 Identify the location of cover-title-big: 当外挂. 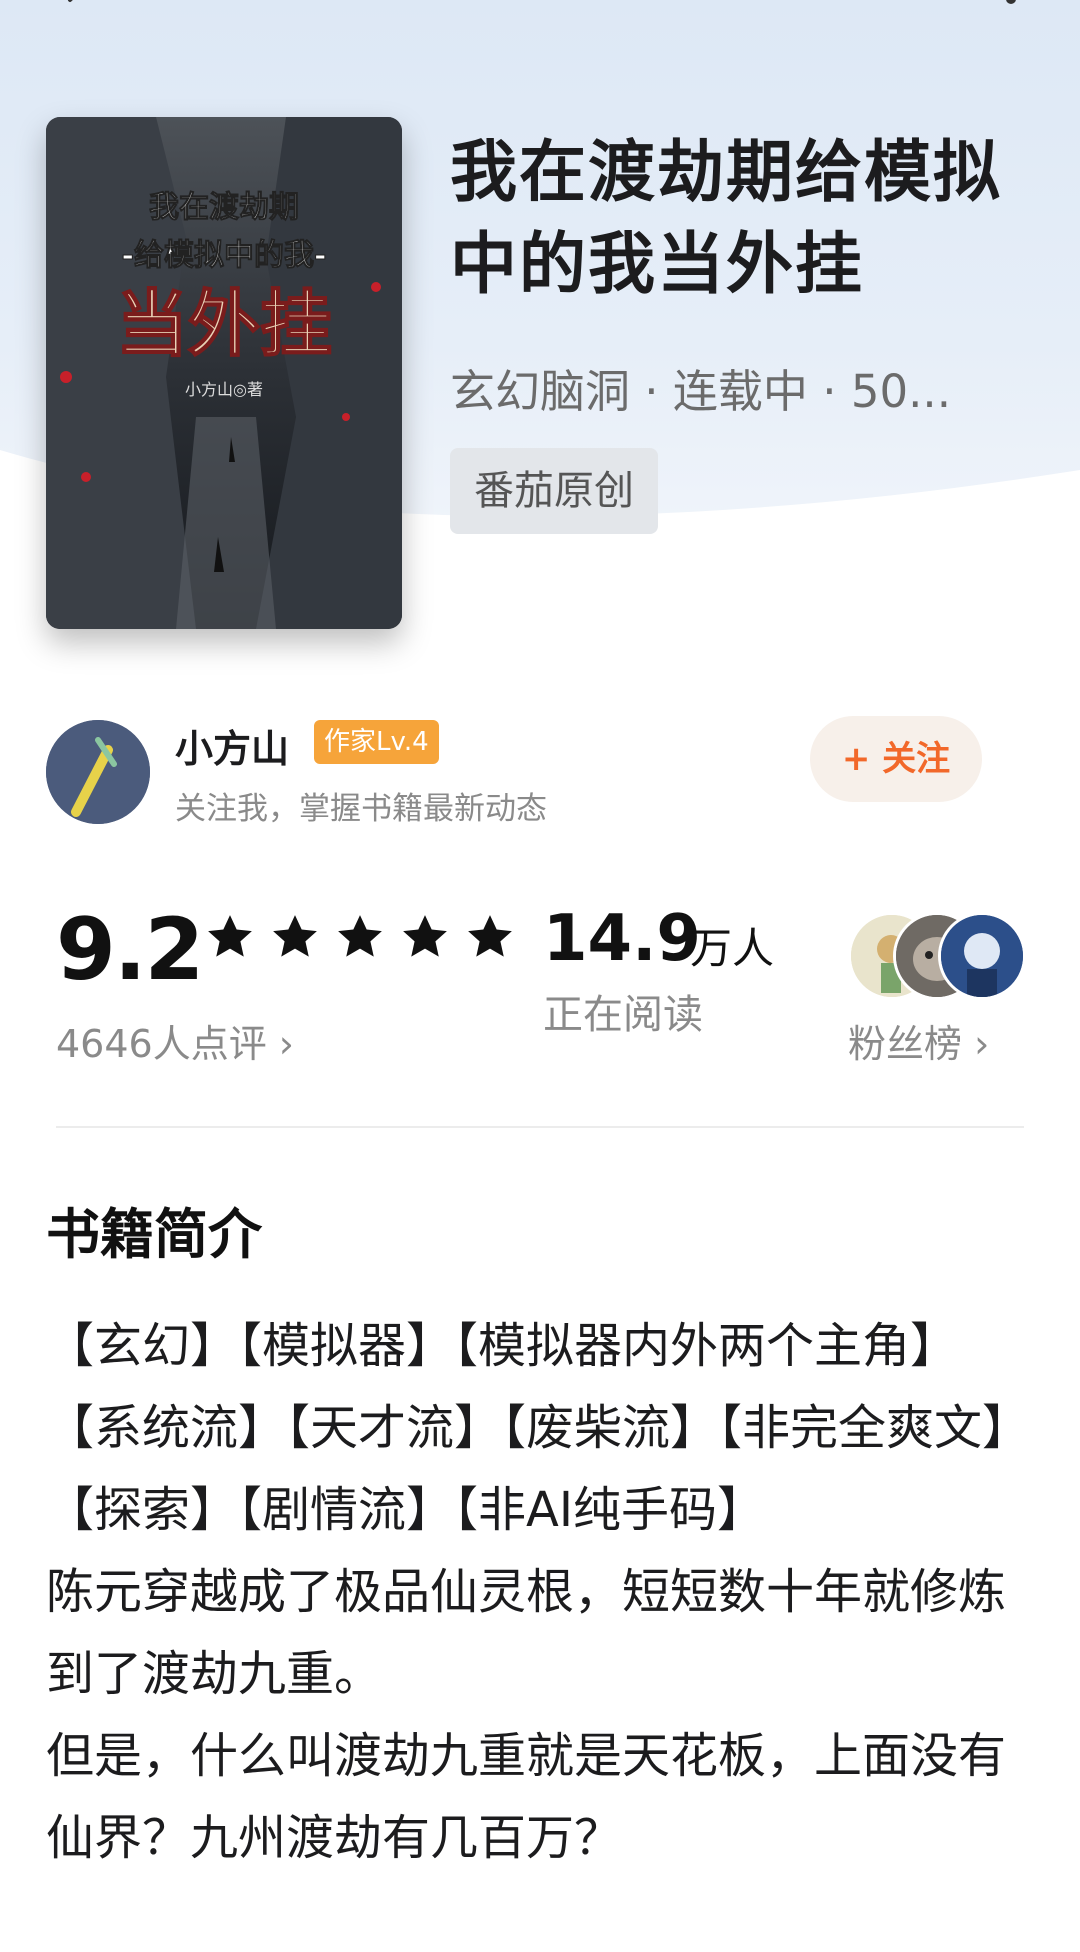
(224, 323).